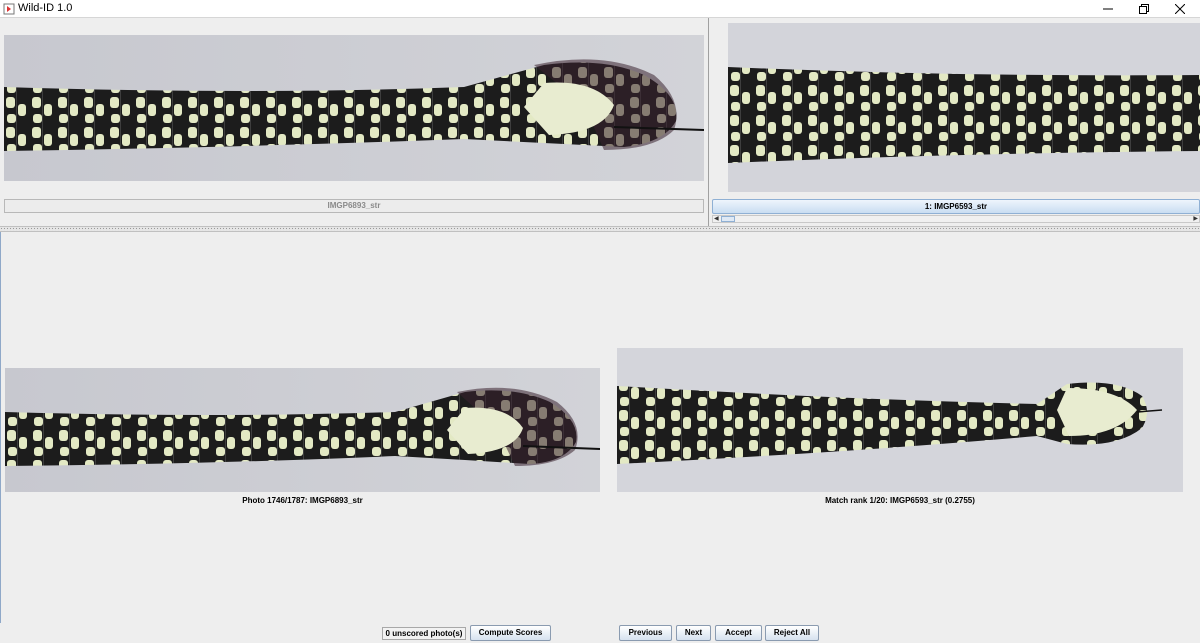 This screenshot has height=643, width=1200. I want to click on accept-button: Accept, so click(738, 633).